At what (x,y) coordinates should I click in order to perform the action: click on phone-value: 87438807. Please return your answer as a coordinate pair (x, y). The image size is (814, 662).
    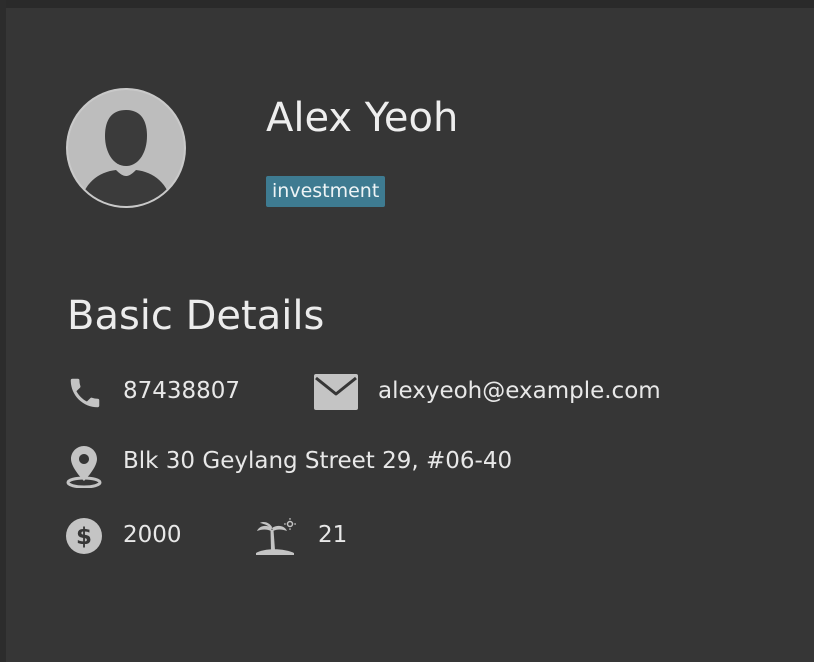
    Looking at the image, I should click on (182, 391).